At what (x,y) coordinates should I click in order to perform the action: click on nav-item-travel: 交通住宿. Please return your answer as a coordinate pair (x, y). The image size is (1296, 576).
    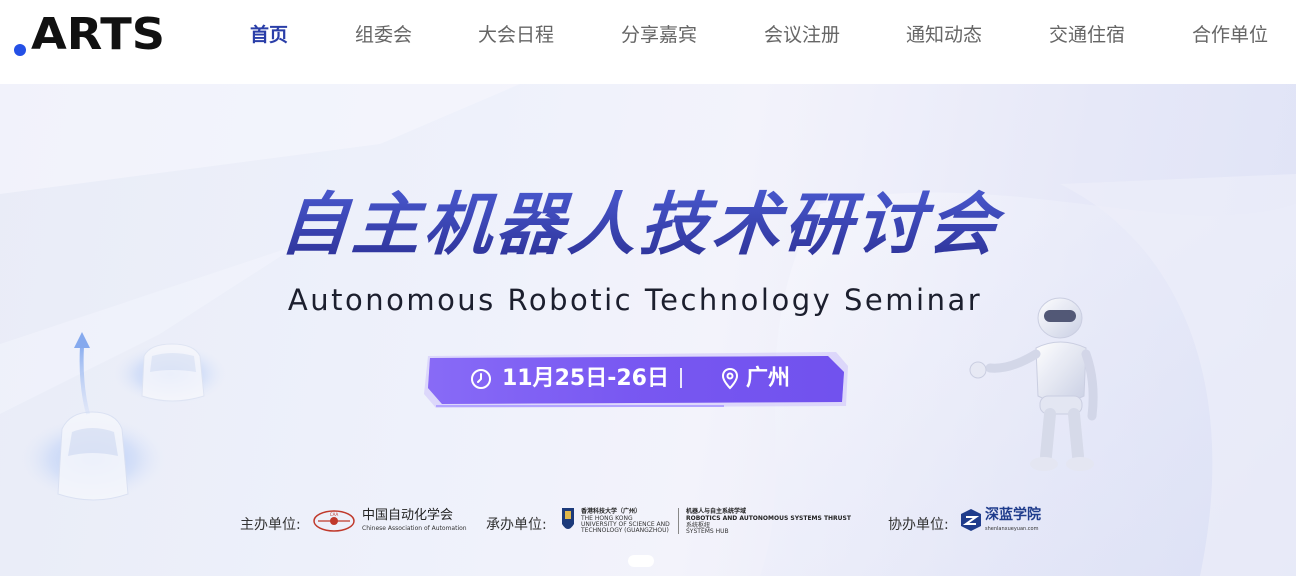
    Looking at the image, I should click on (1087, 35).